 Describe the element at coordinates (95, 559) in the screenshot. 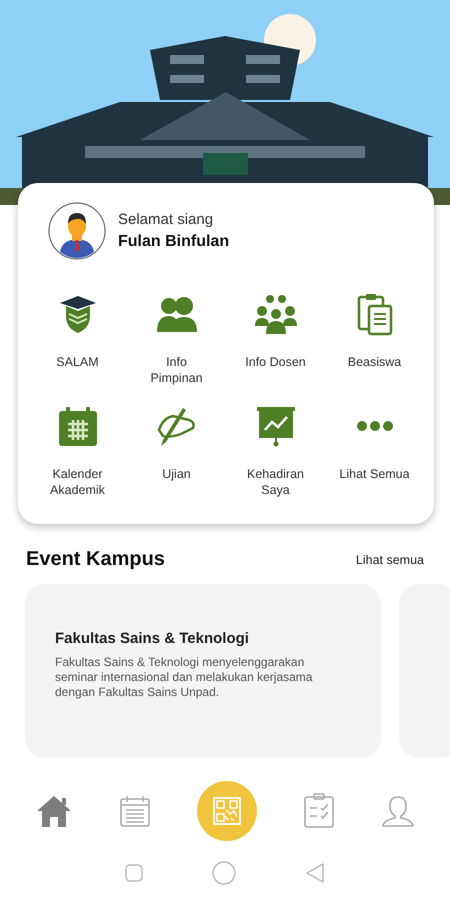

I see `section-title: Event Kampus` at that location.